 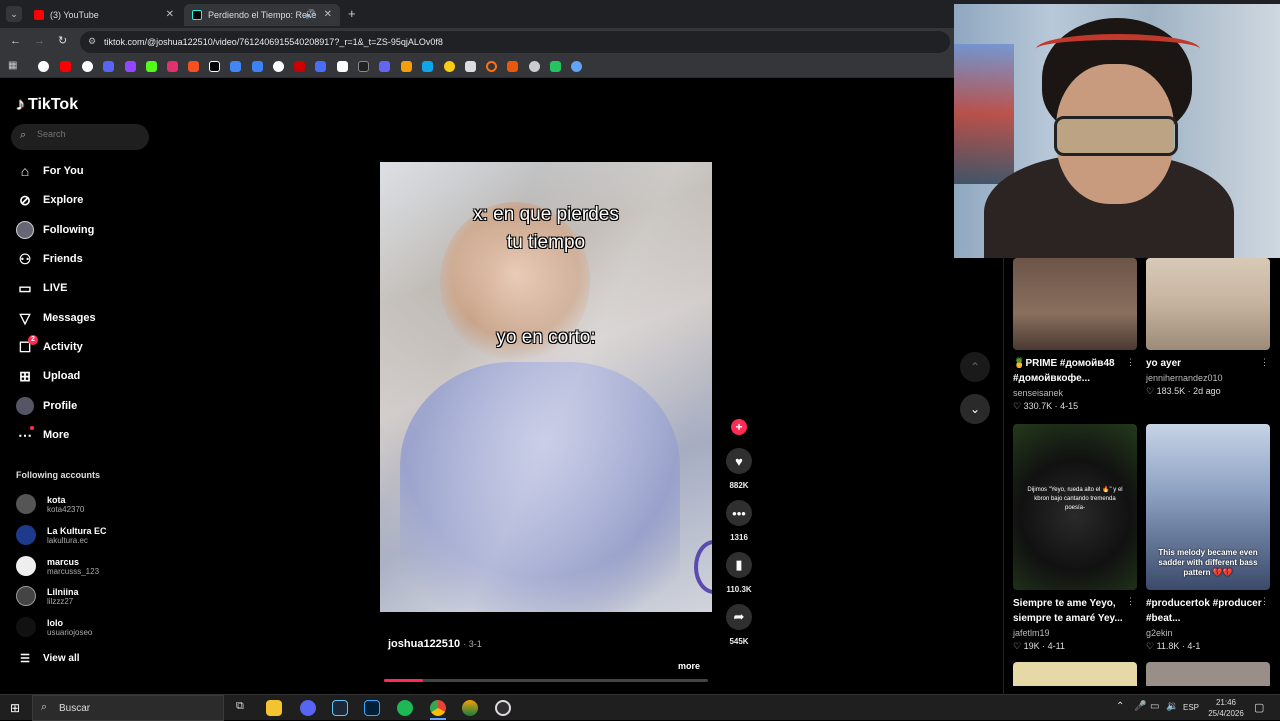 I want to click on site-info-icon: ⚙, so click(x=92, y=41).